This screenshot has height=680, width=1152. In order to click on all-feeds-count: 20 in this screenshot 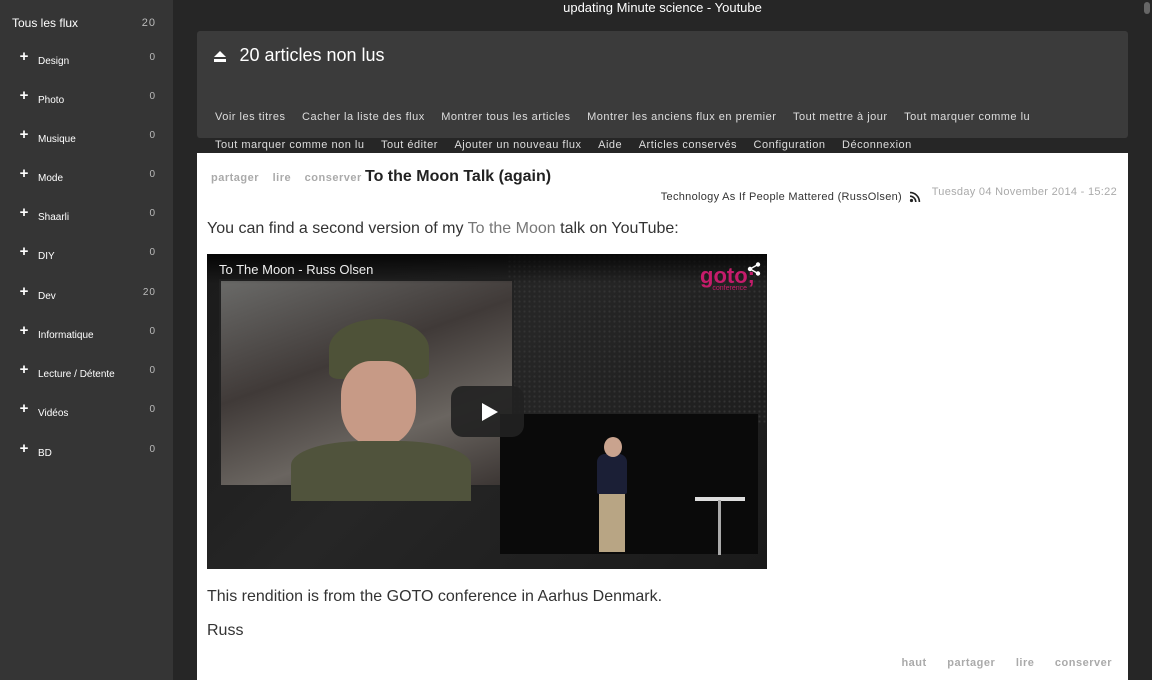, I will do `click(148, 23)`.